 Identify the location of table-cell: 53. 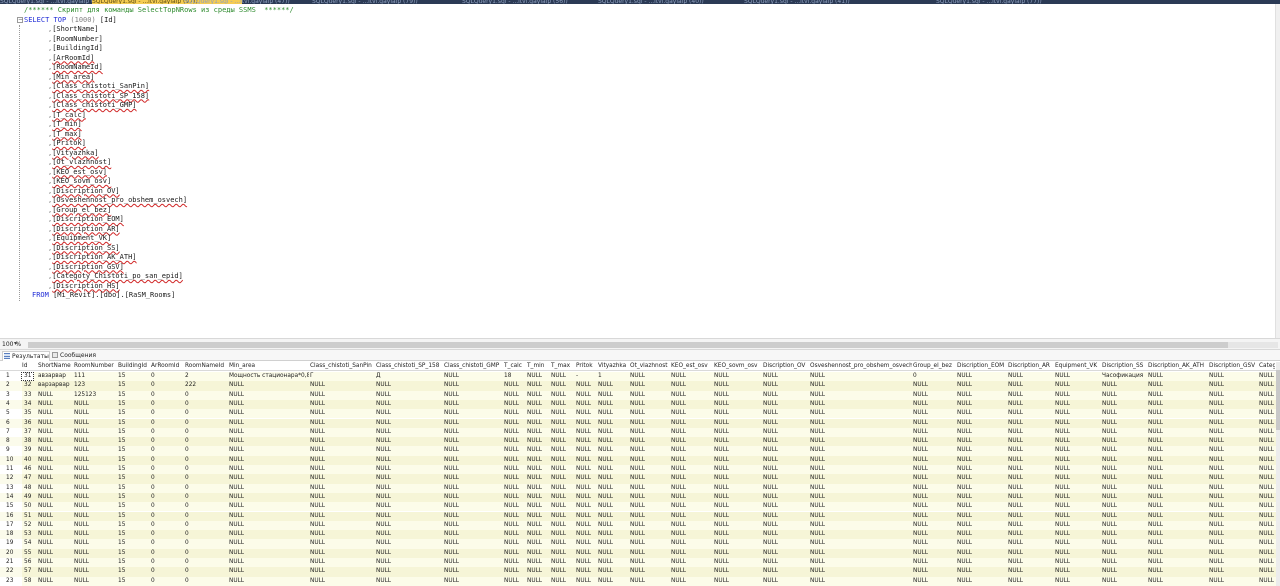
(31, 534).